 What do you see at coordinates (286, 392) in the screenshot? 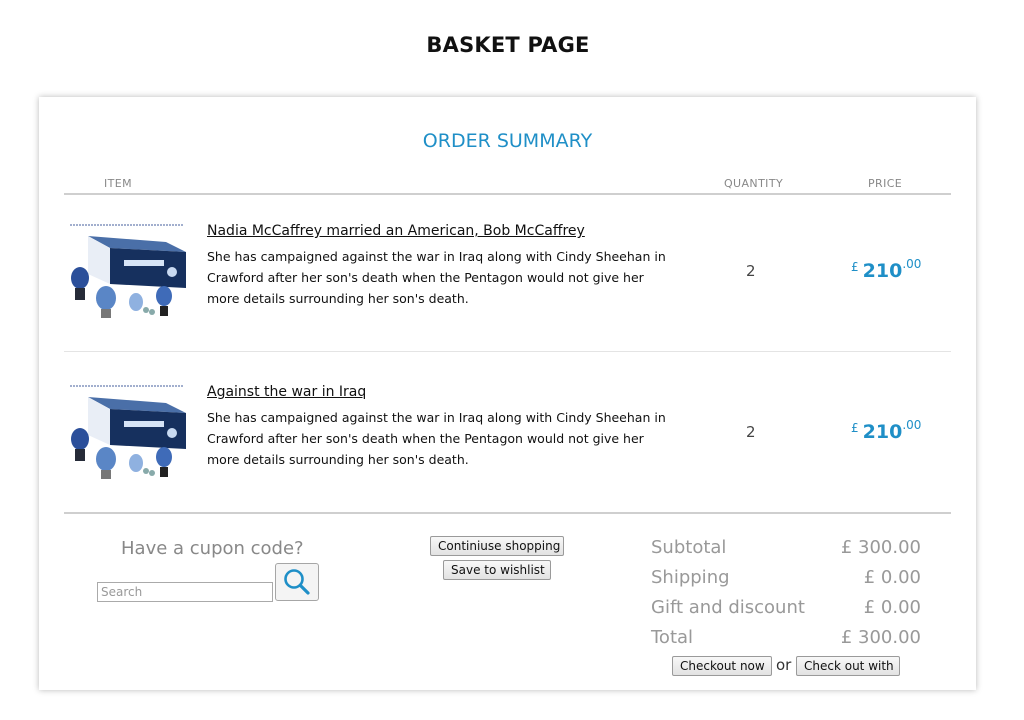
I see `item-title-link: Against the war in Iraq` at bounding box center [286, 392].